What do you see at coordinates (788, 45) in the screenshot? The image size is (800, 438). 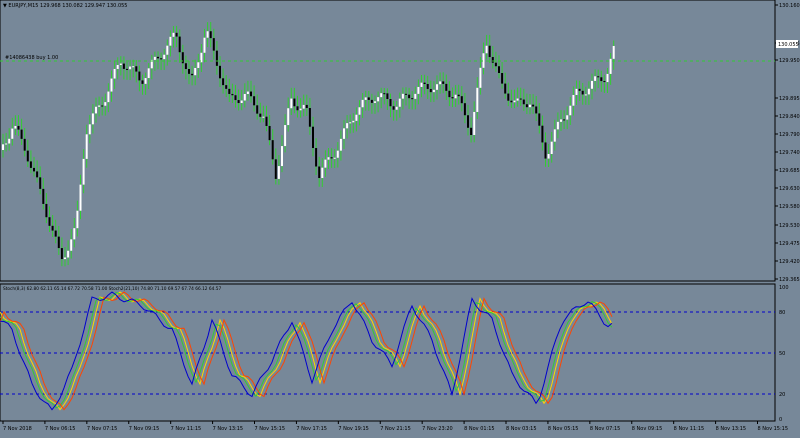 I see `current-price-label: 130.055` at bounding box center [788, 45].